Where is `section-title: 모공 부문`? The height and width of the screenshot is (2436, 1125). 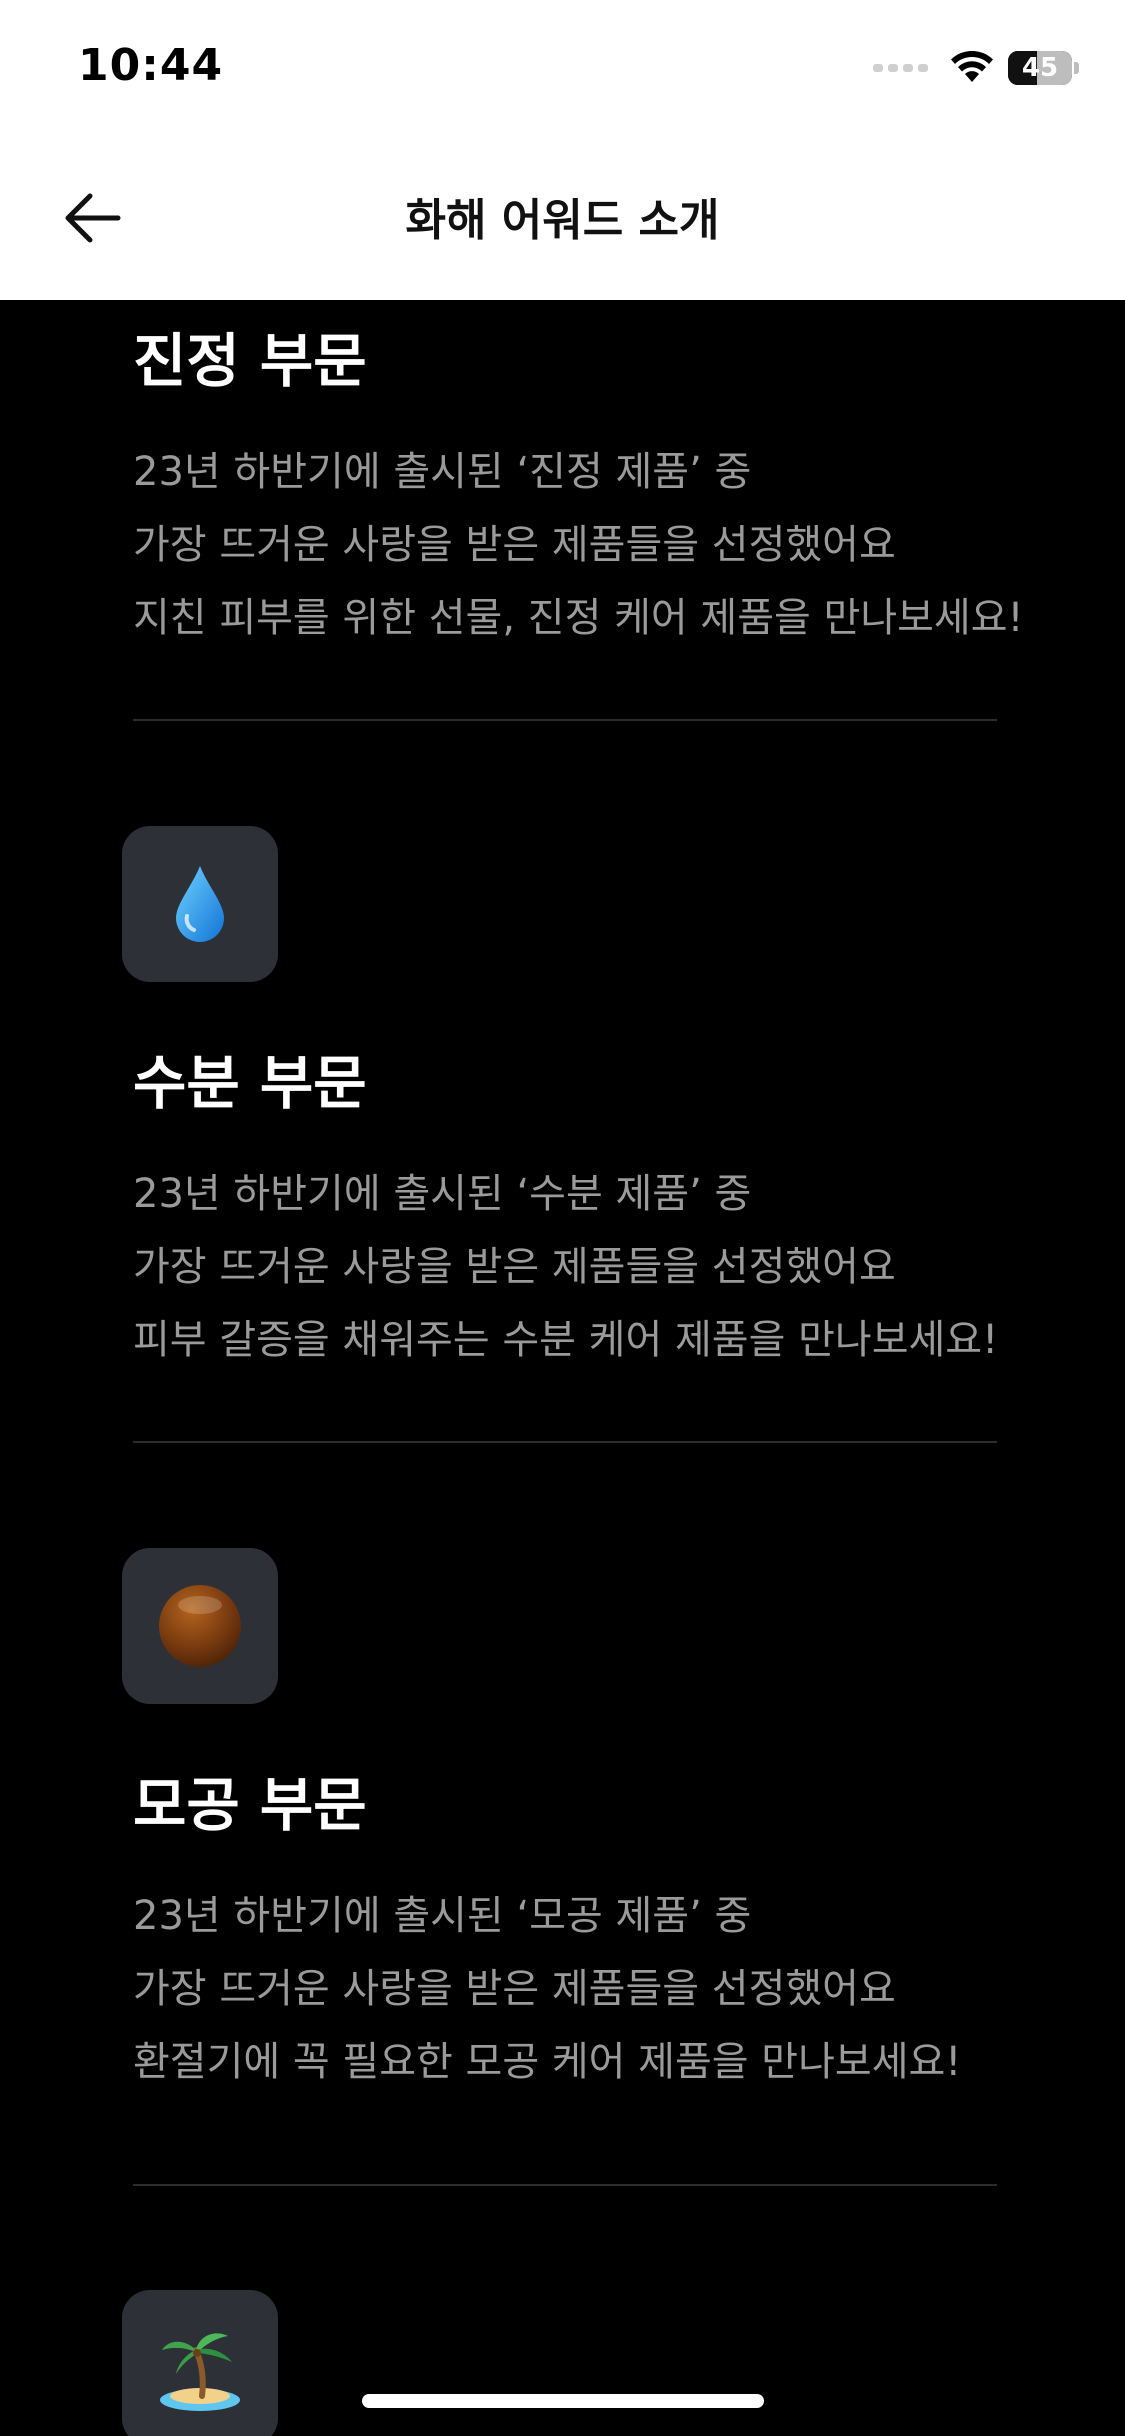
section-title: 모공 부문 is located at coordinates (250, 1805).